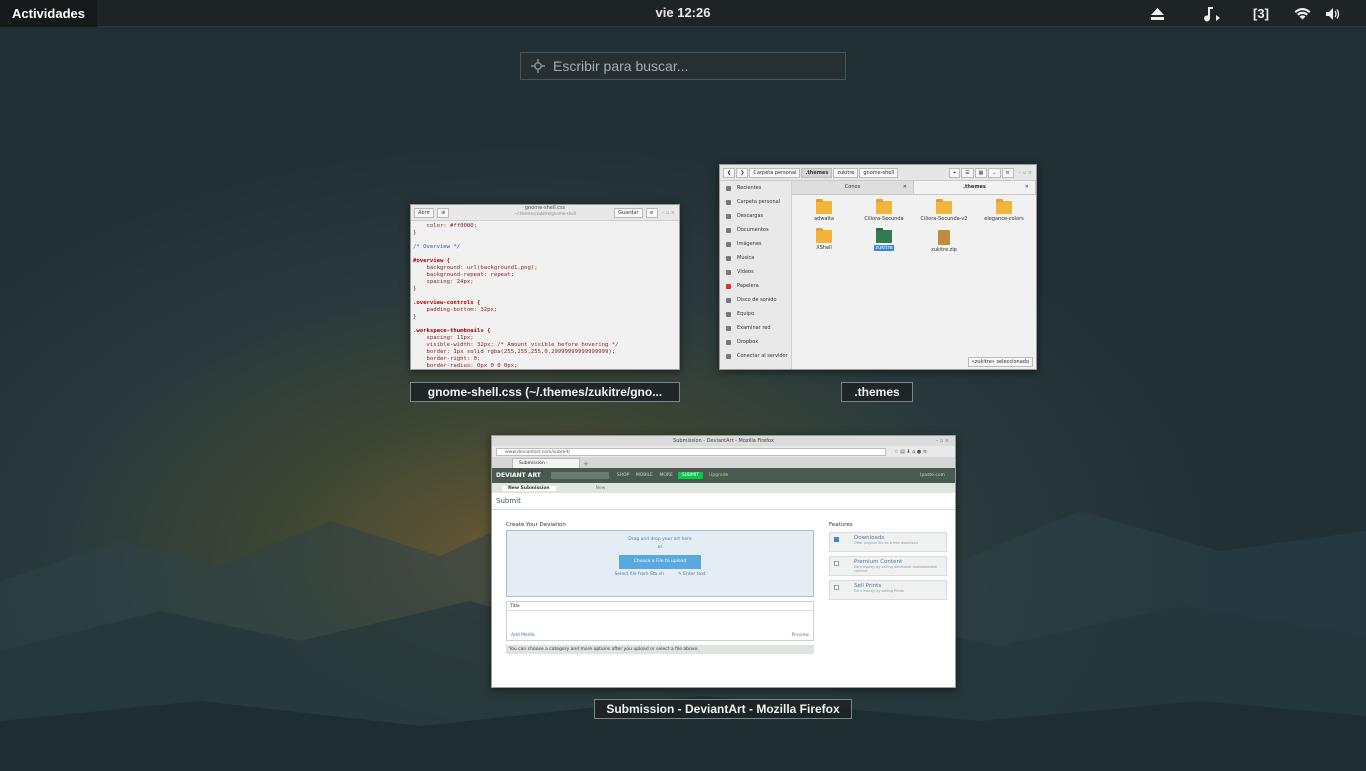 The height and width of the screenshot is (771, 1366). Describe the element at coordinates (508, 501) in the screenshot. I see `submit-link: Submit` at that location.